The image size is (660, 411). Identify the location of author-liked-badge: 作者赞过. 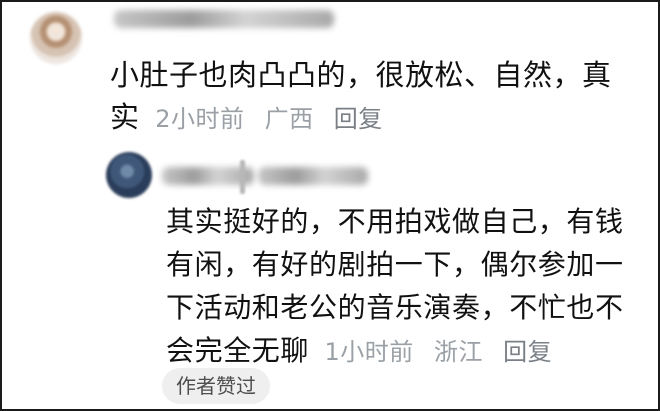
(216, 386).